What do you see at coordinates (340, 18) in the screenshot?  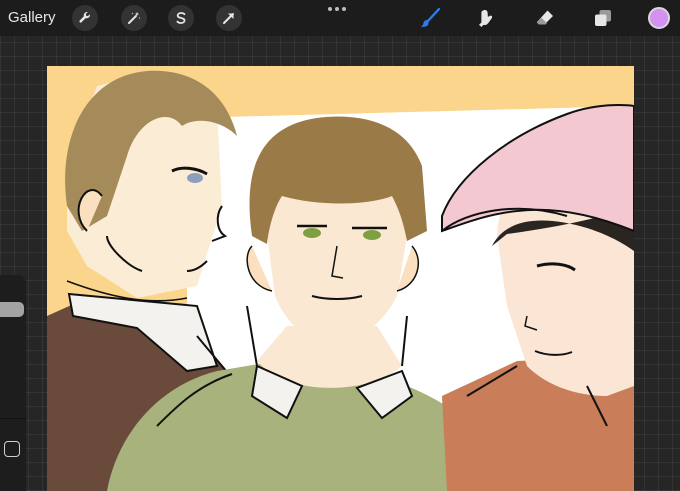 I see `top-toolbar: Gallery` at bounding box center [340, 18].